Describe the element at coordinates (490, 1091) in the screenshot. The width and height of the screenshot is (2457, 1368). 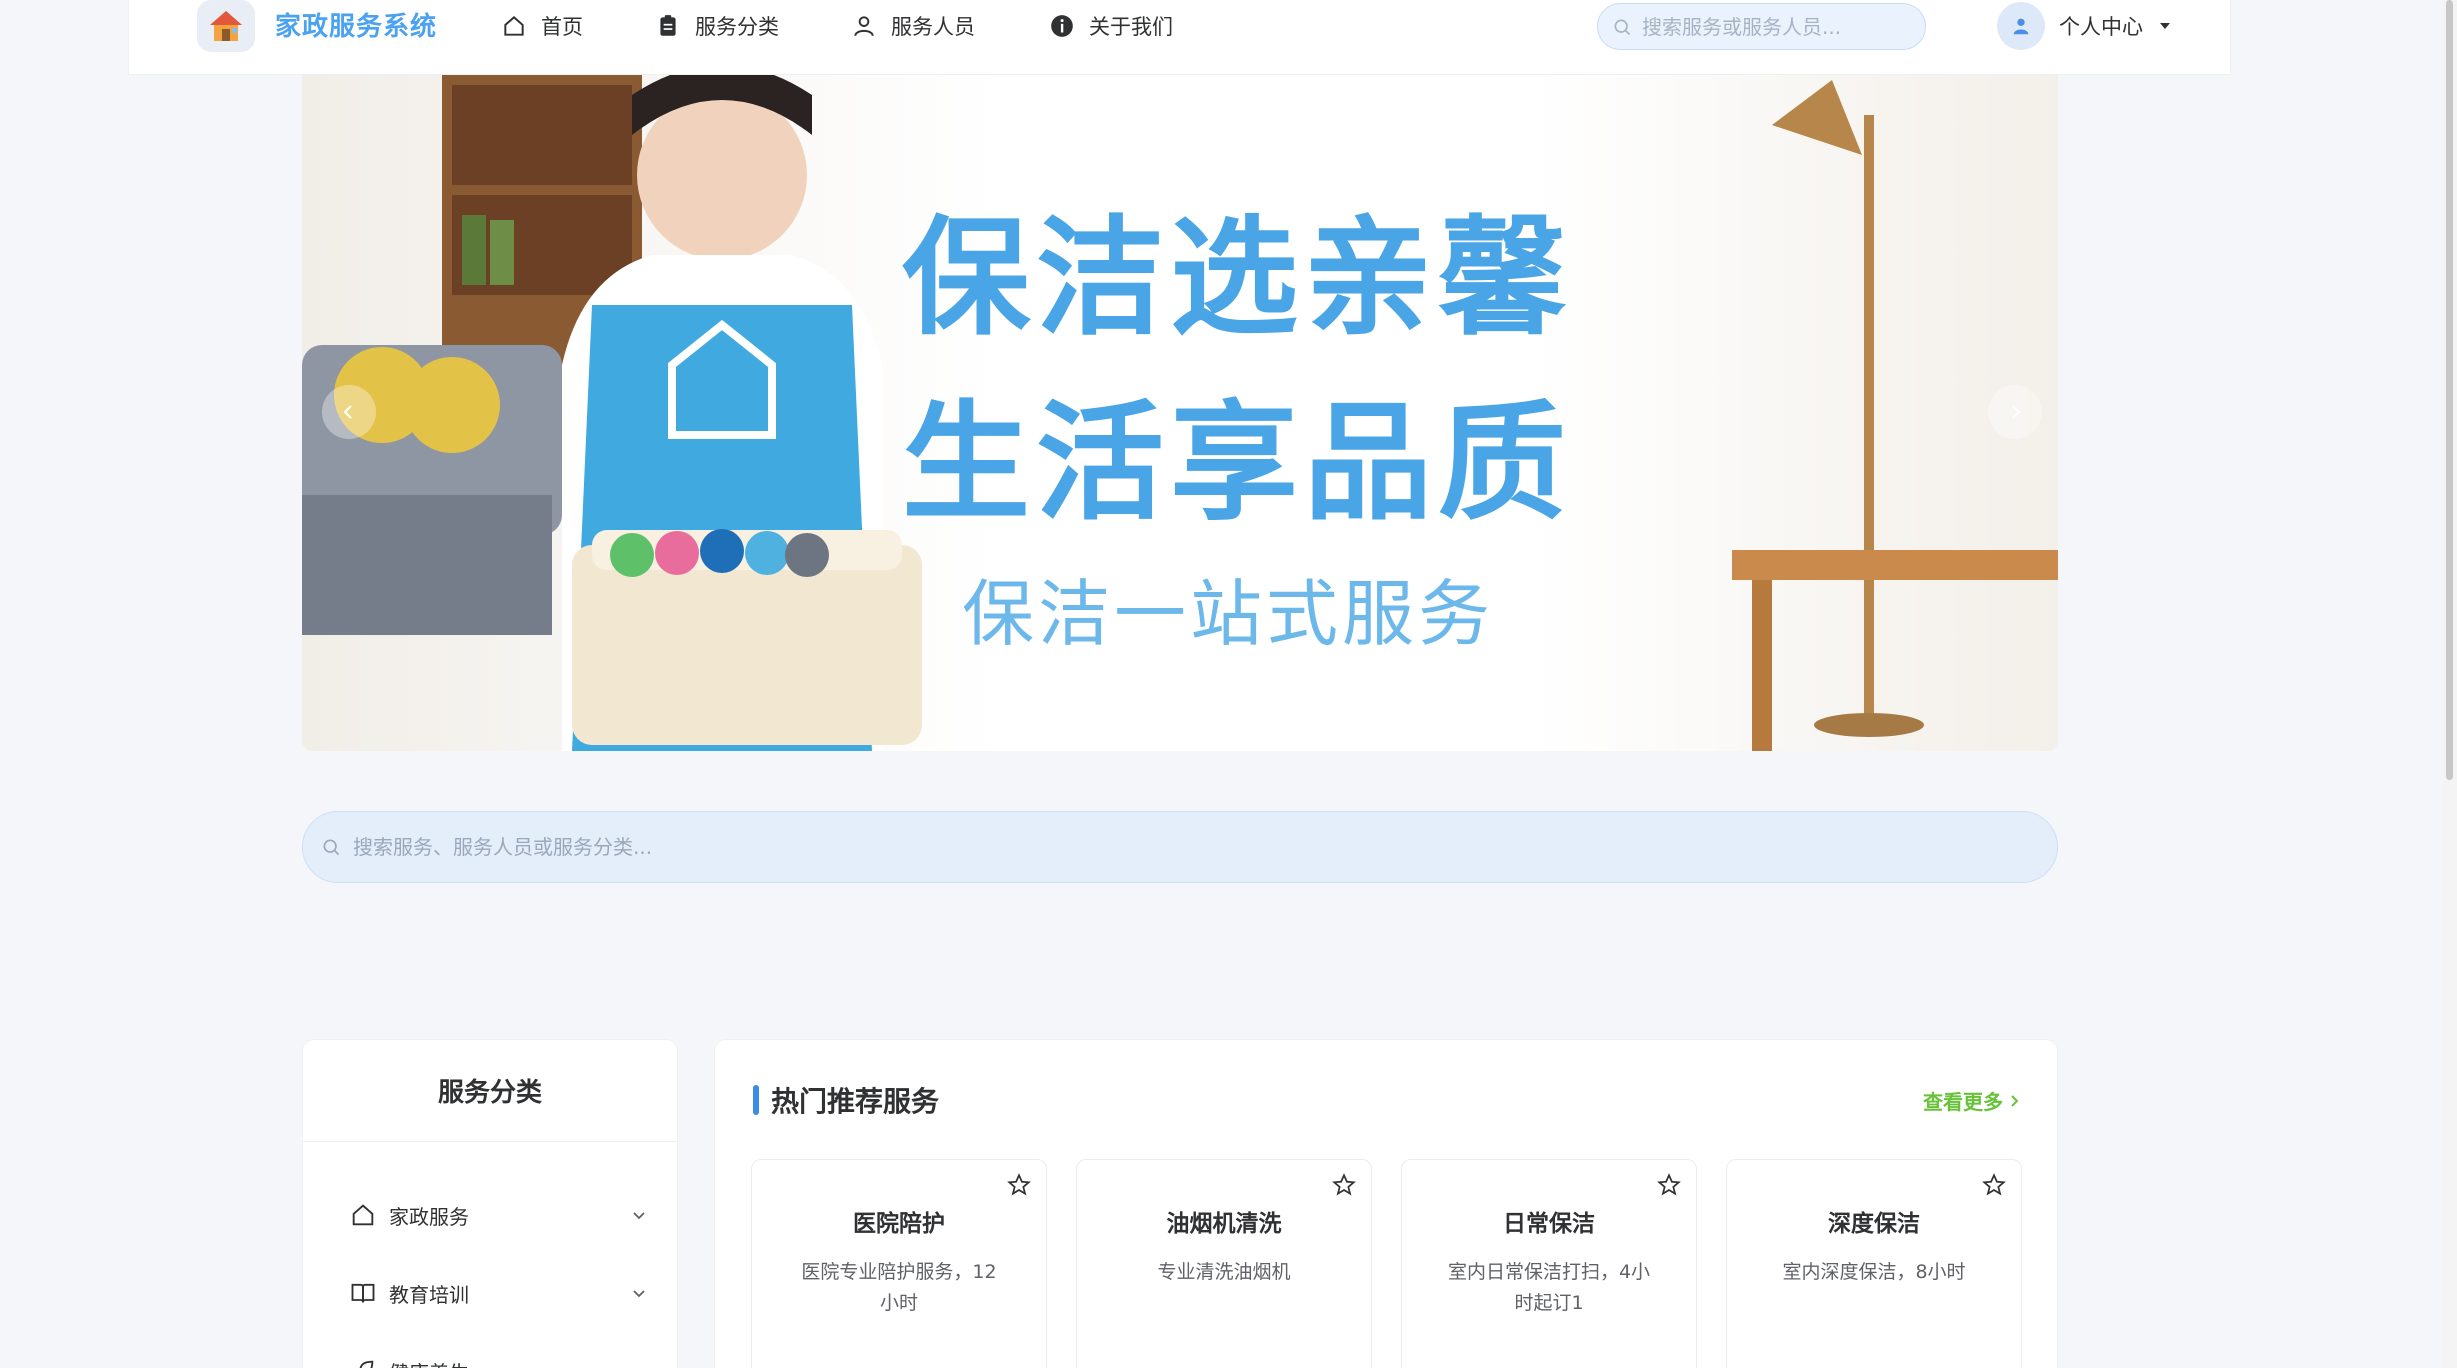
I see `sidebar-title: 服务分类` at that location.